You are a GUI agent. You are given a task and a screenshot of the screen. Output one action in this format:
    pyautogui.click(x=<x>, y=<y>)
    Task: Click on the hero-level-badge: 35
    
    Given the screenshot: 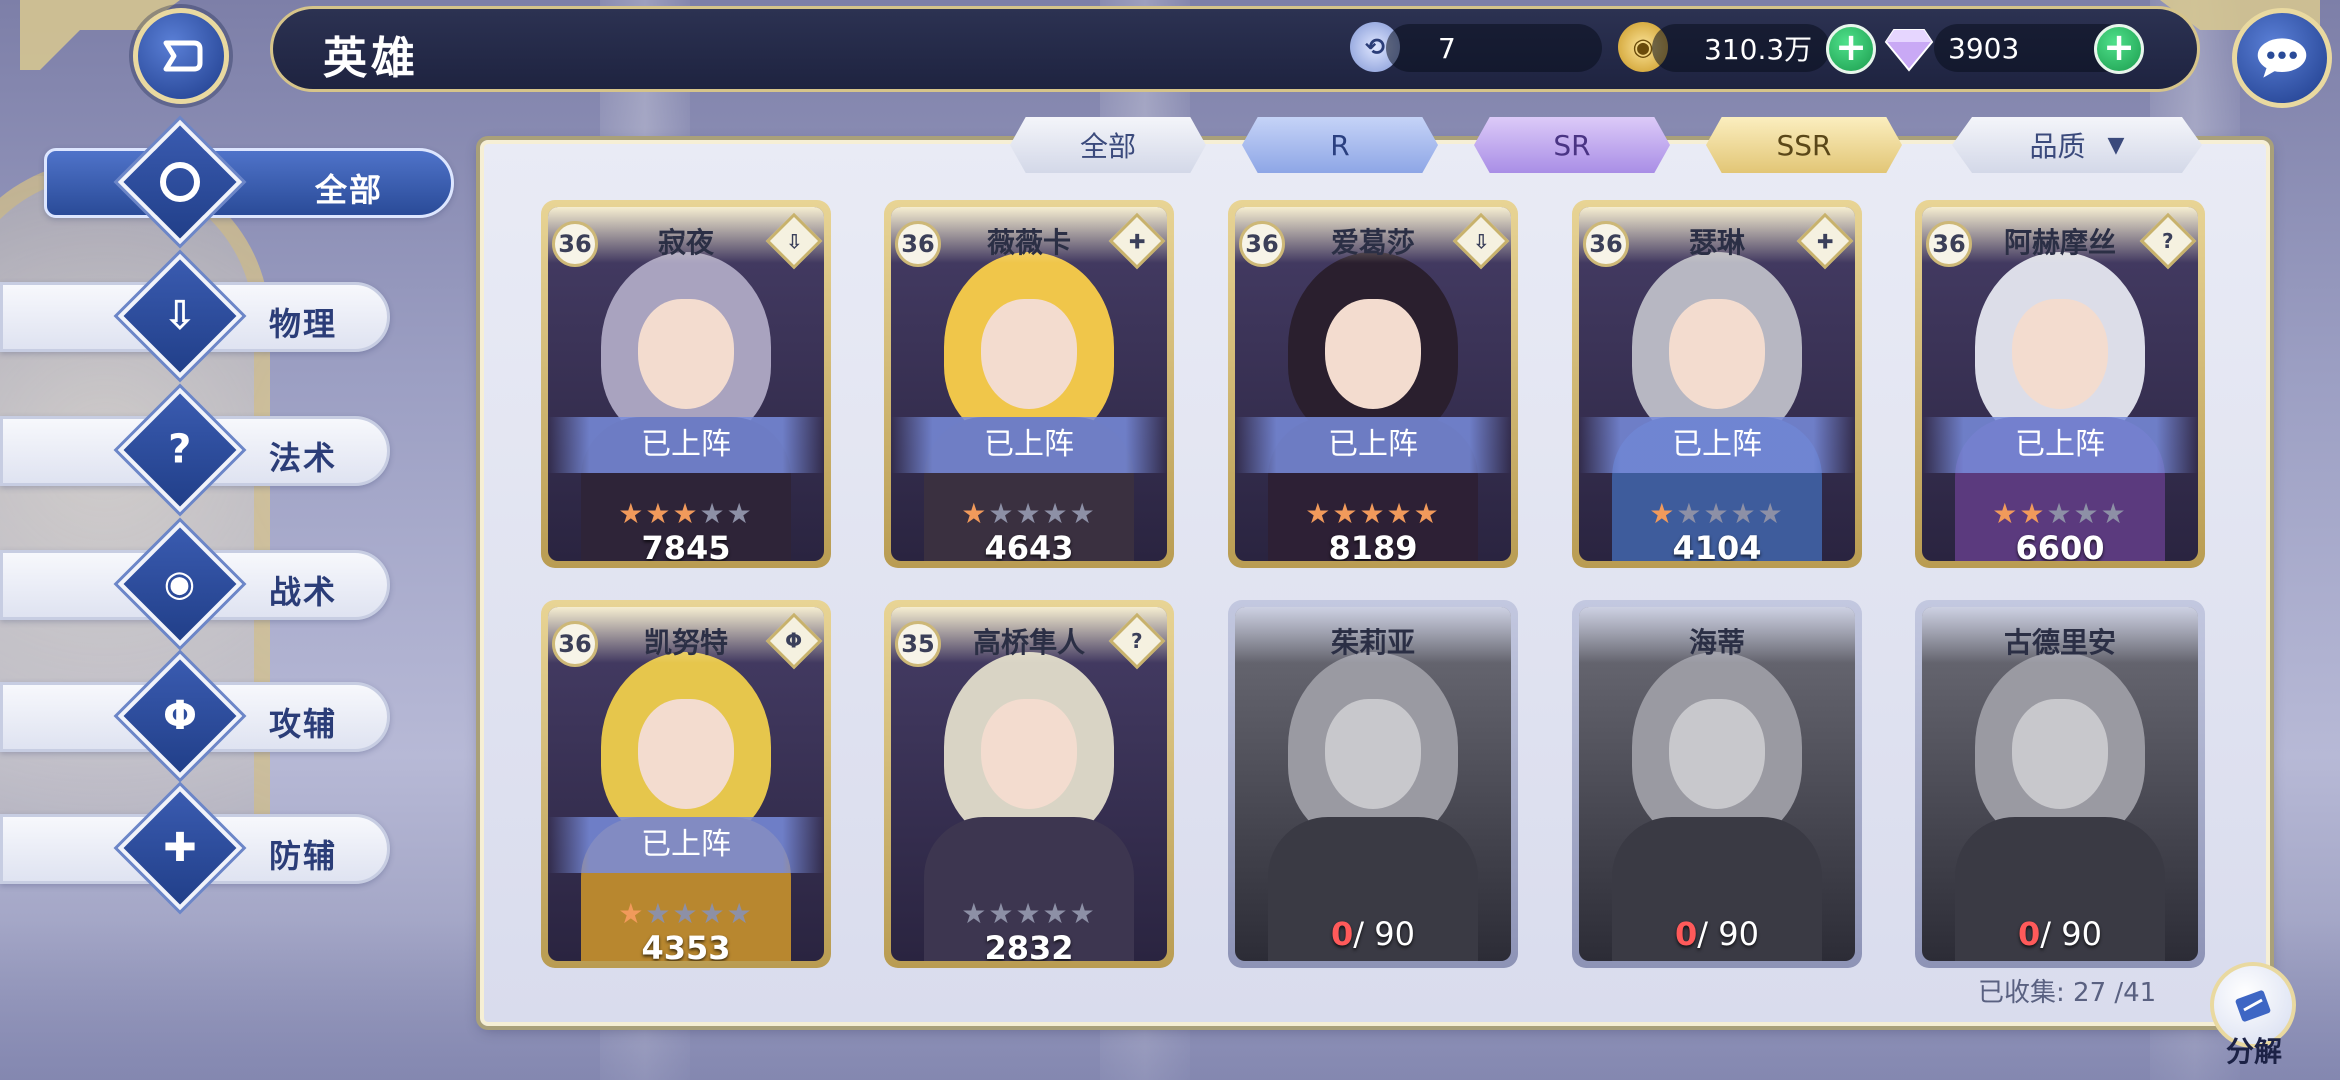 What is the action you would take?
    pyautogui.click(x=918, y=644)
    